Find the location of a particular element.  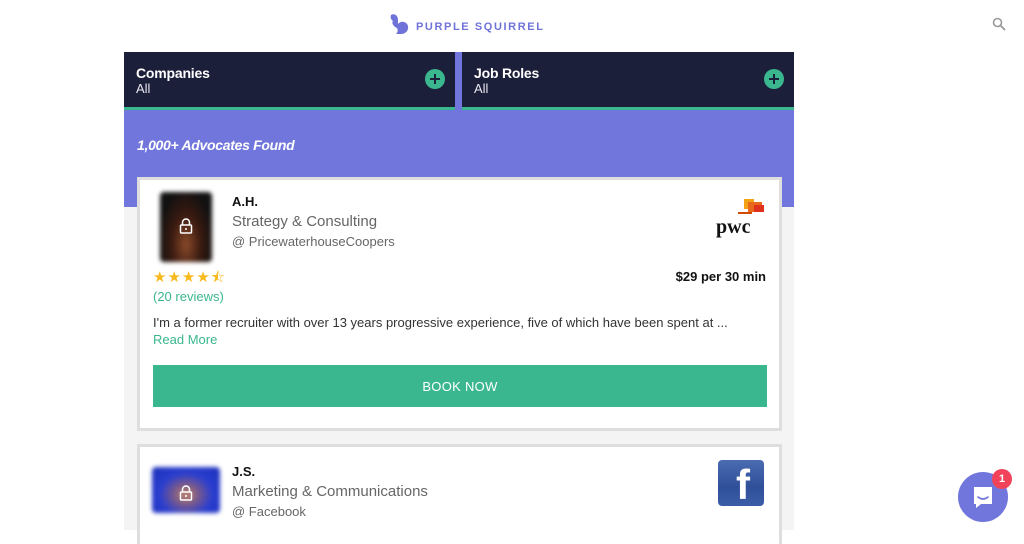

advocate-name: J.S. is located at coordinates (244, 471).